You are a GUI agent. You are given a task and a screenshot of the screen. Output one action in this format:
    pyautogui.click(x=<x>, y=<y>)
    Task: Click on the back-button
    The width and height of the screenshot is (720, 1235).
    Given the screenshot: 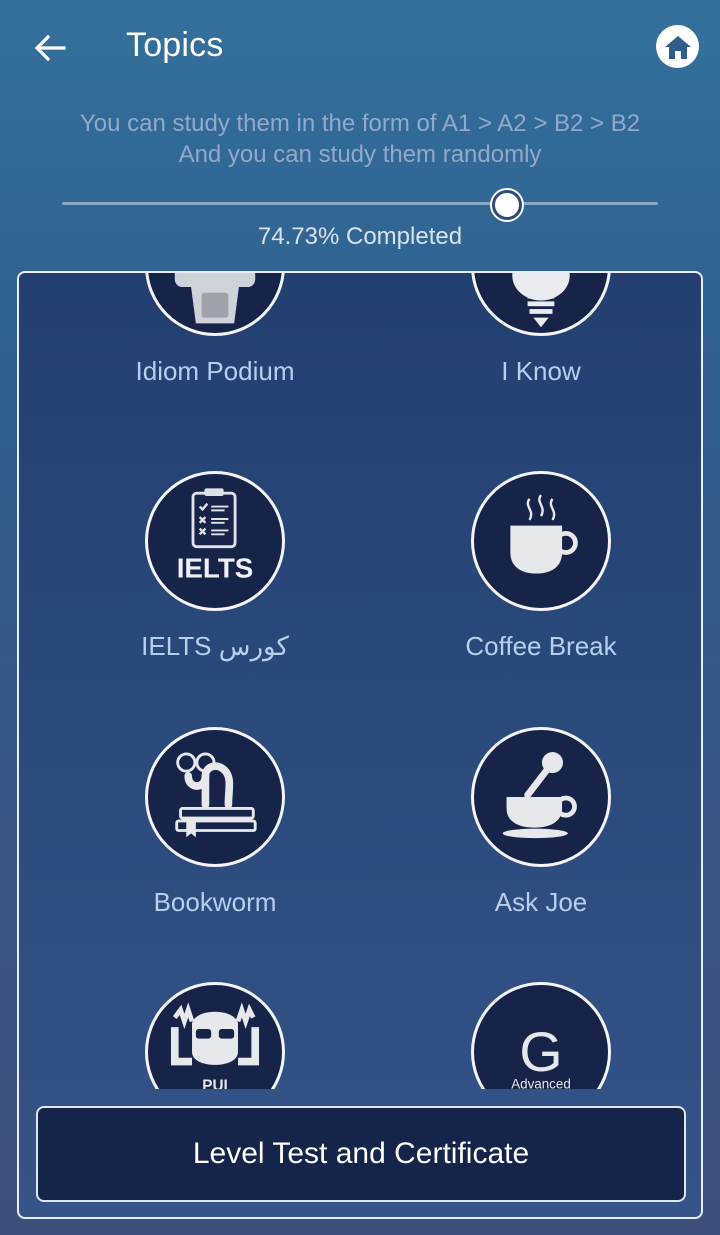 What is the action you would take?
    pyautogui.click(x=50, y=48)
    